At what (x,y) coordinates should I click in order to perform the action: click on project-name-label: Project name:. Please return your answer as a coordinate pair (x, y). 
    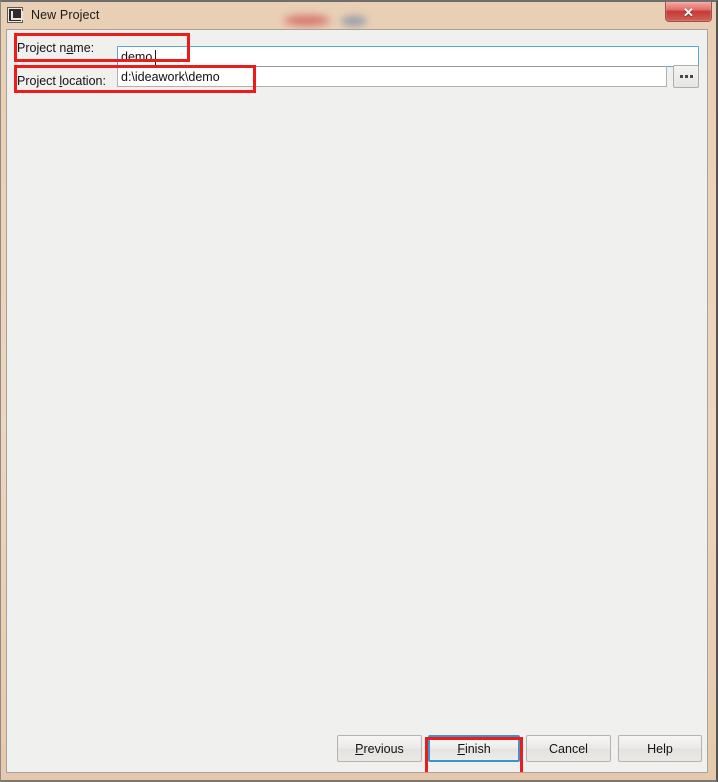
    Looking at the image, I should click on (56, 48).